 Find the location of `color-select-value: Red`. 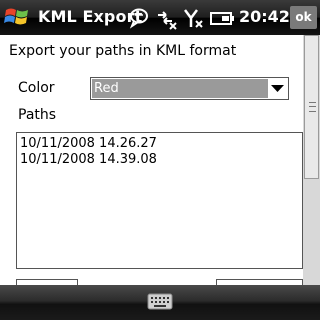

color-select-value: Red is located at coordinates (180, 88).